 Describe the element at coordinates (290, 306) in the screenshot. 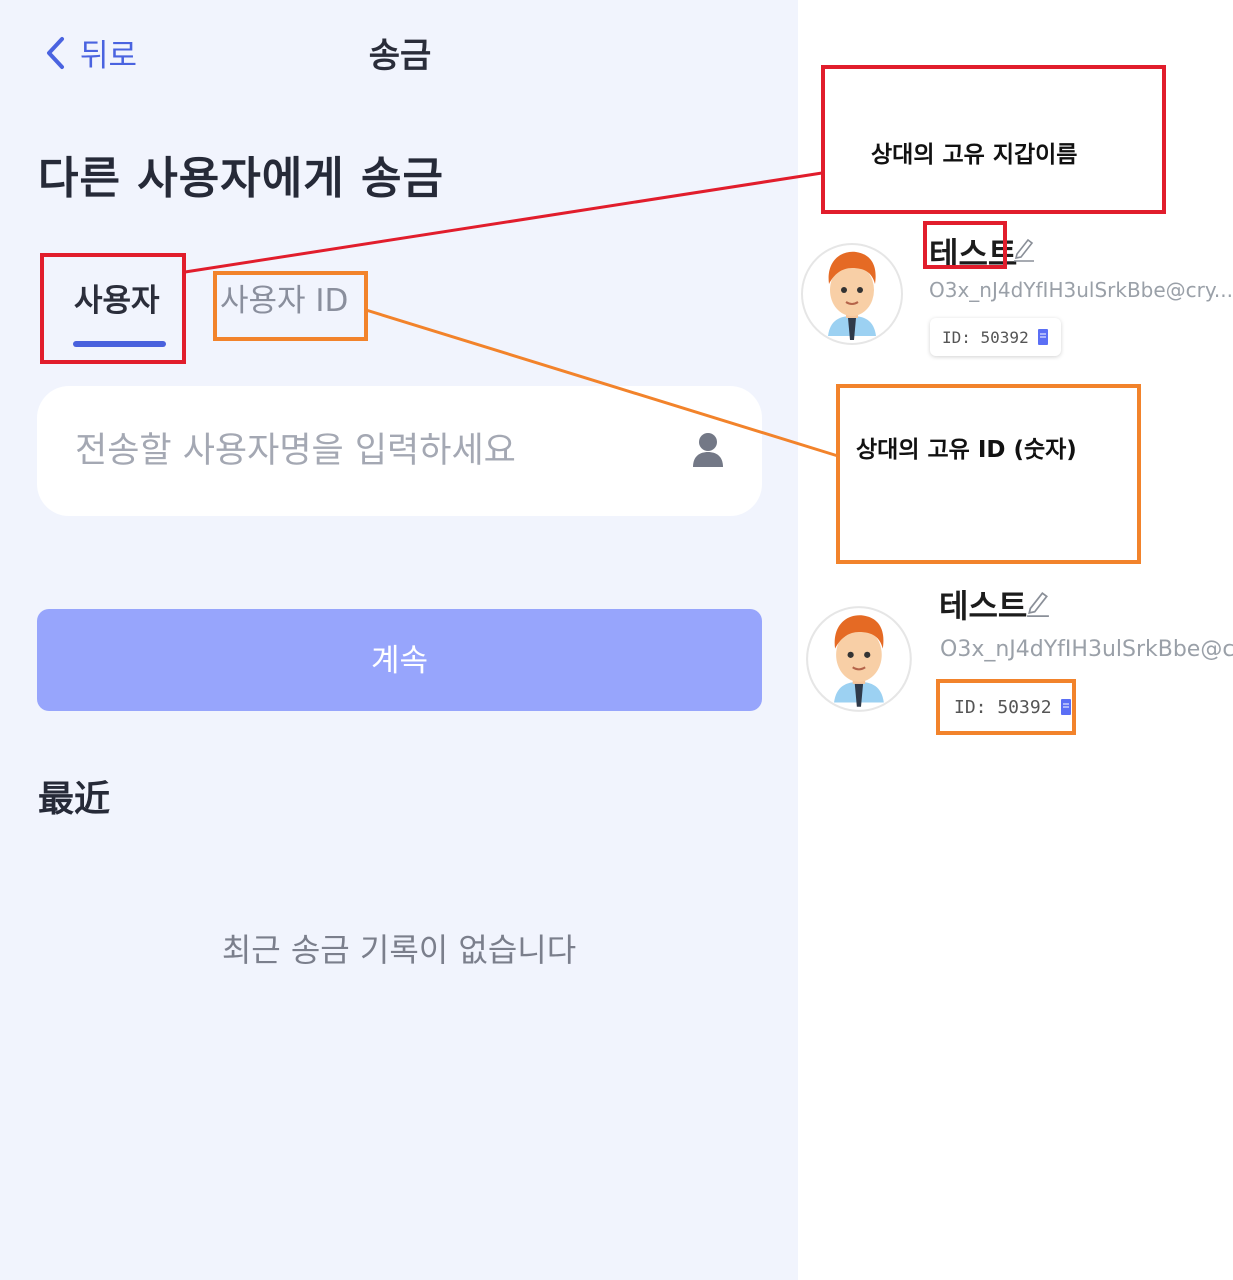

I see `user-id-tab-highlight` at that location.